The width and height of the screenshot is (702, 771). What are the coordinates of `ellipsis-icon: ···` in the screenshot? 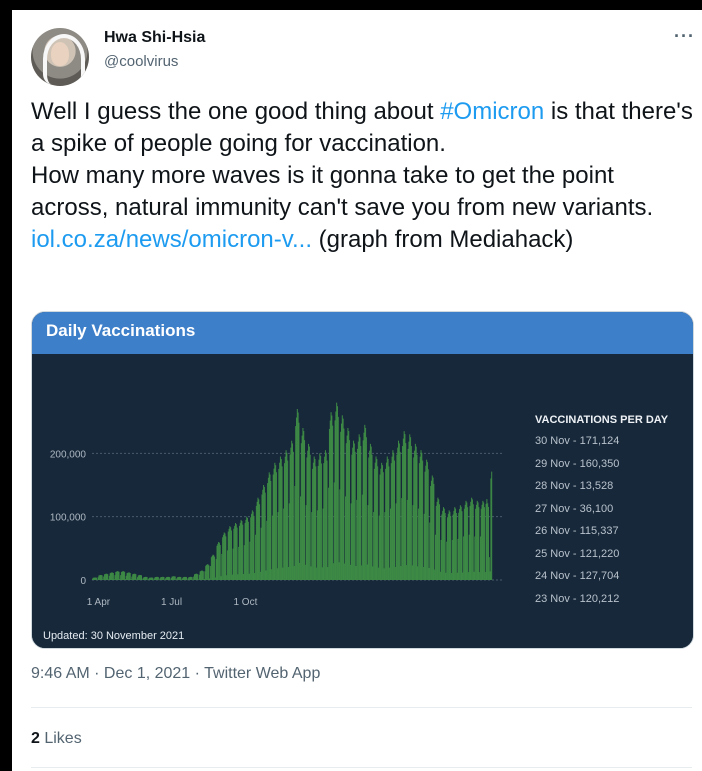 It's located at (684, 36).